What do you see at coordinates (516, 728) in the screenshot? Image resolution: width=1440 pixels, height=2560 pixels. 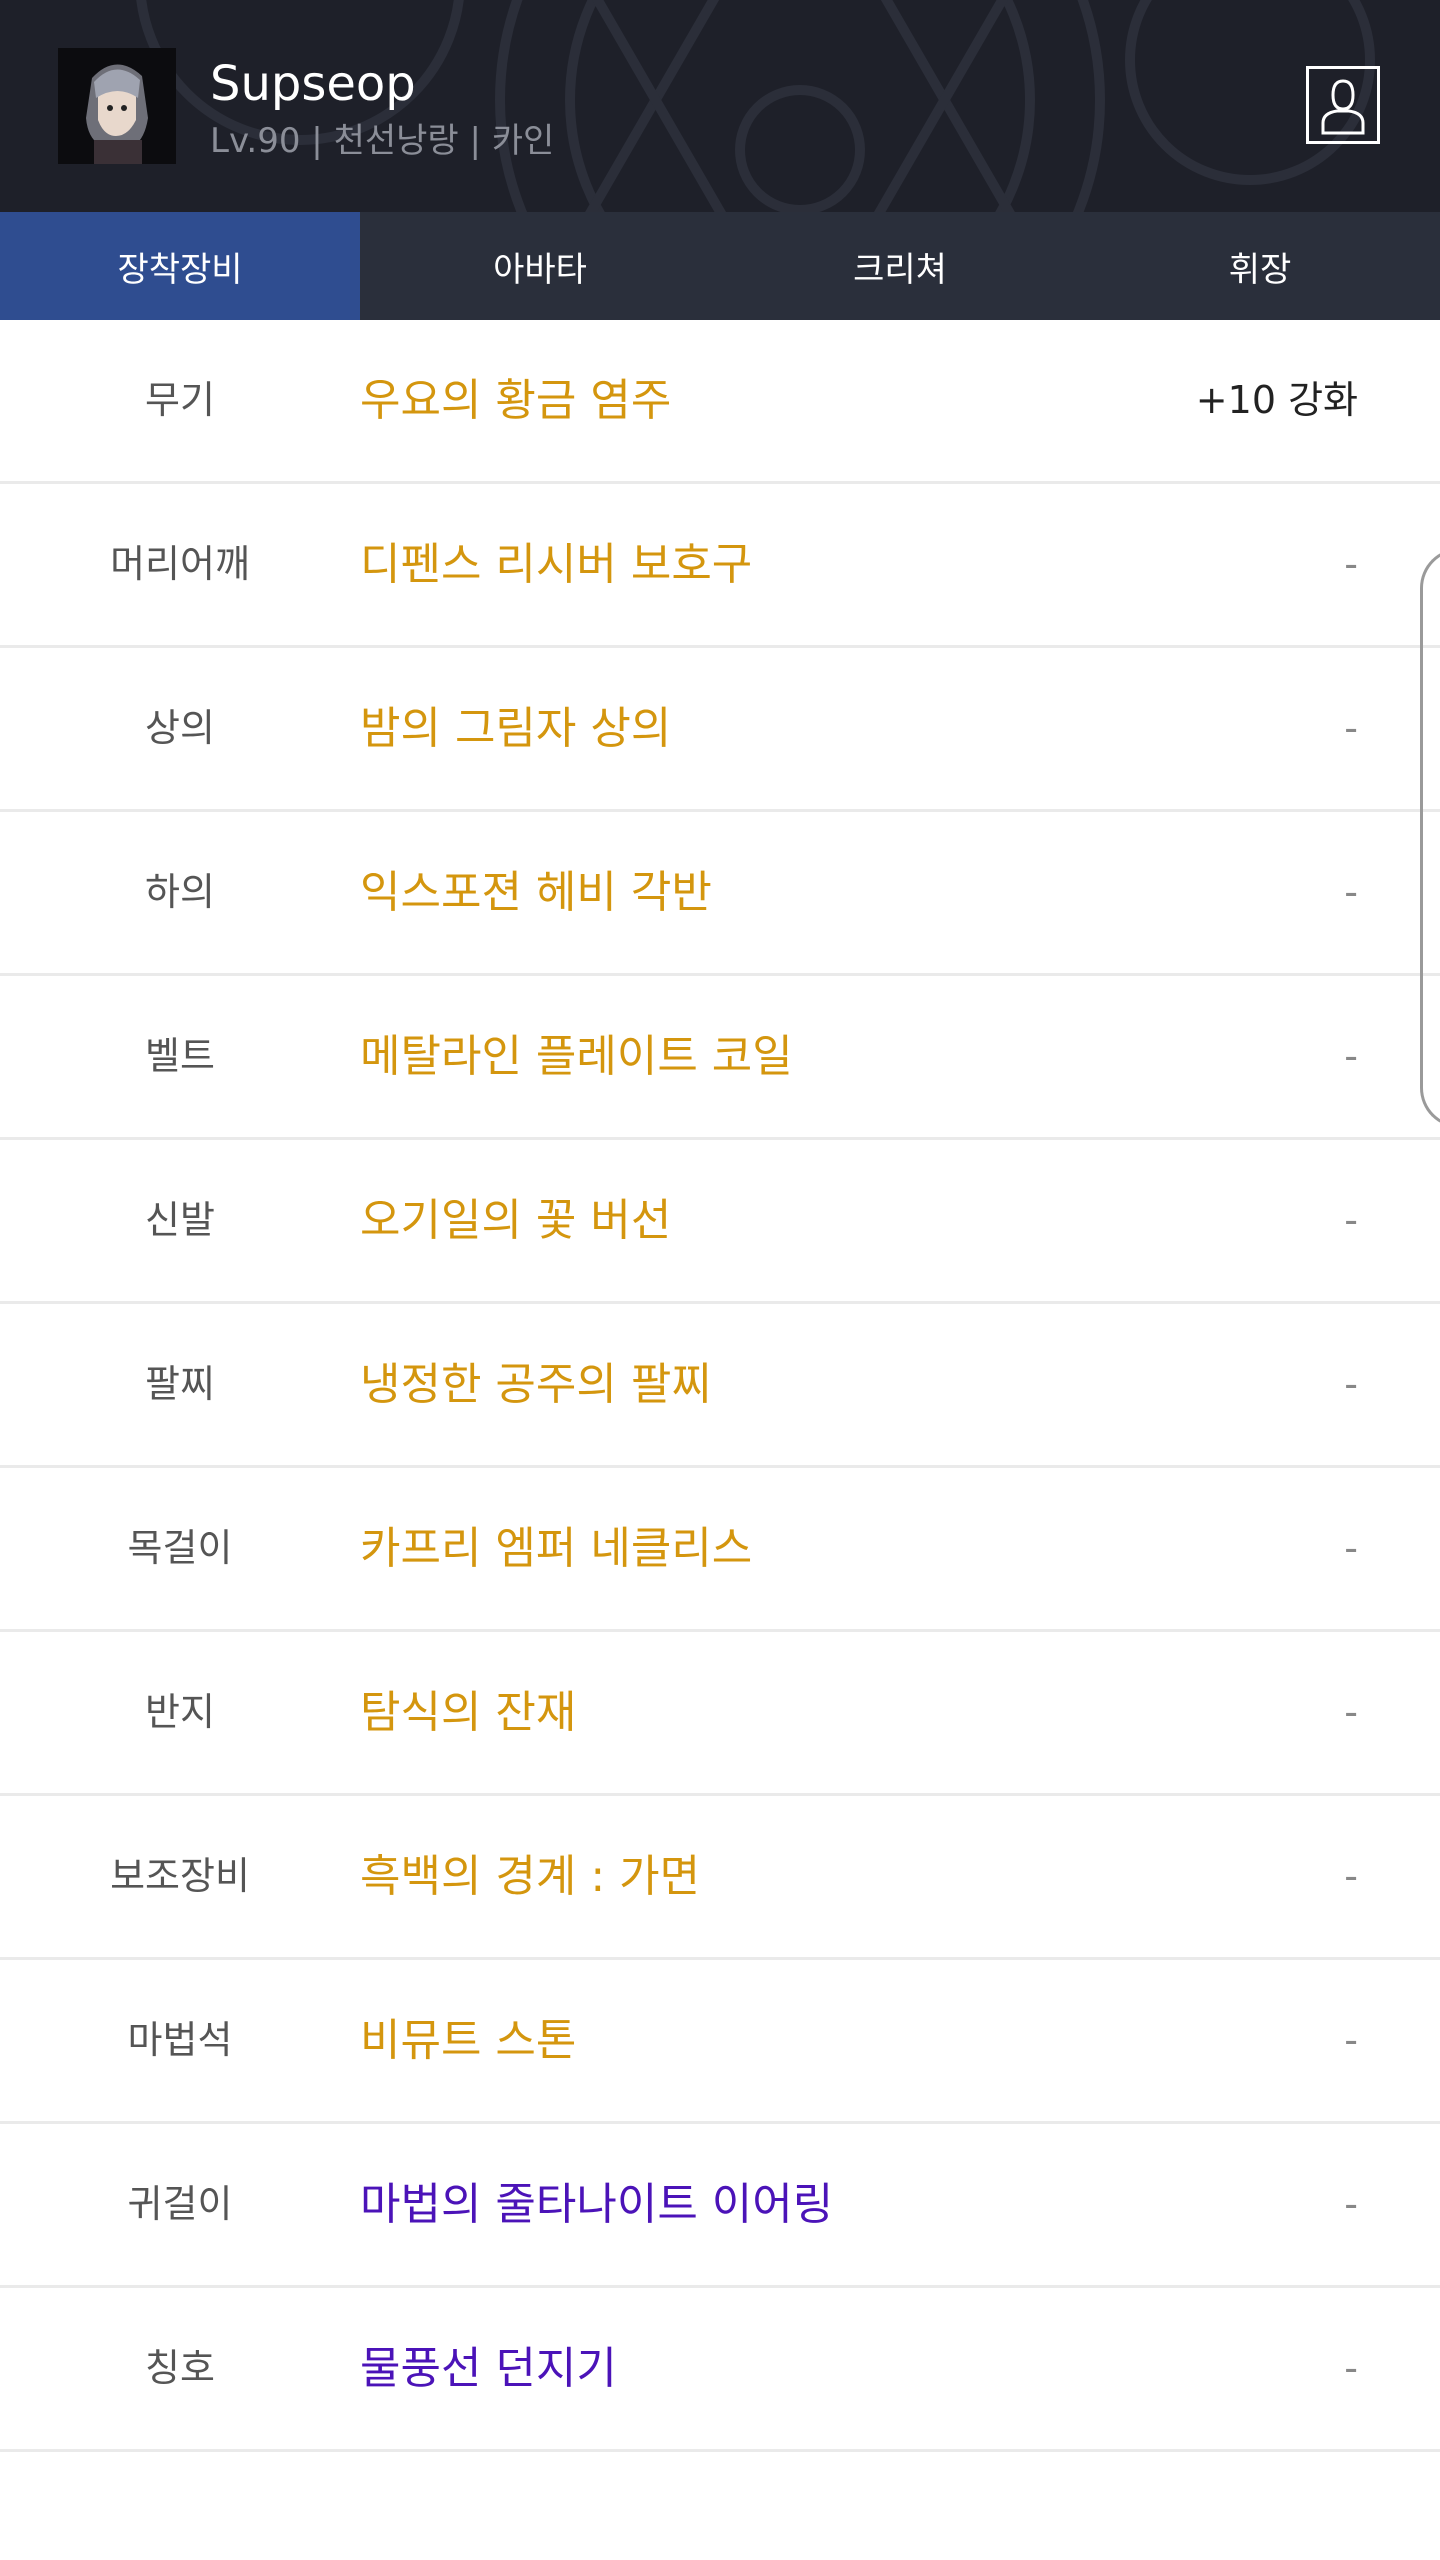 I see `item-name: 밤의 그림자 상의` at bounding box center [516, 728].